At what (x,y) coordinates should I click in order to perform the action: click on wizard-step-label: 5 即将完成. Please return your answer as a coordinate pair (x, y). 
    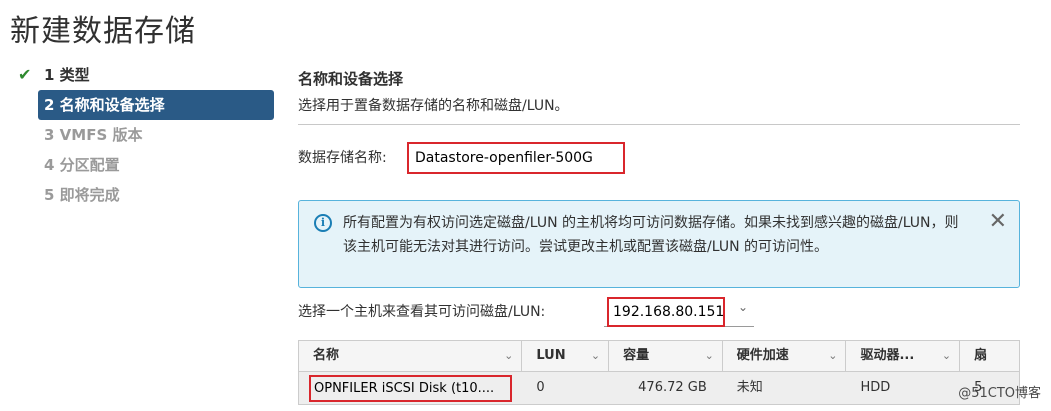
    Looking at the image, I should click on (82, 195).